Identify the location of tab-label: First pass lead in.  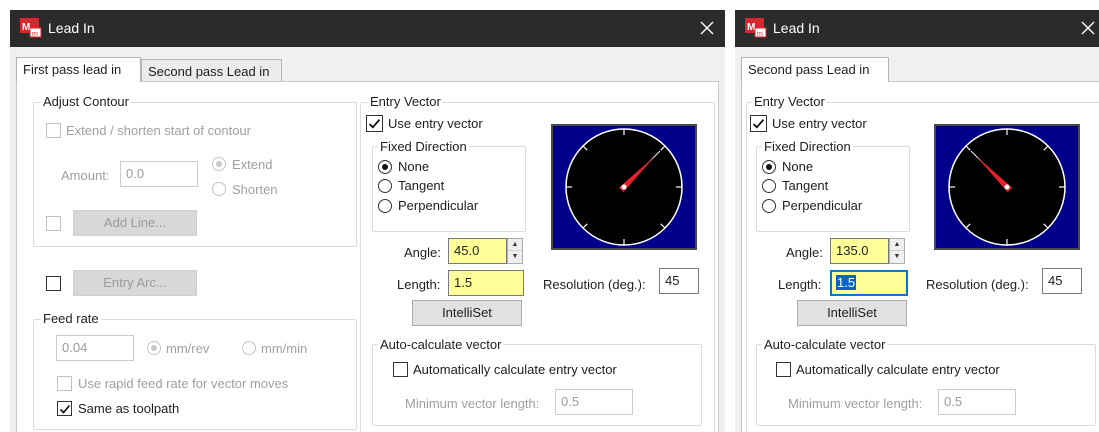
(72, 69).